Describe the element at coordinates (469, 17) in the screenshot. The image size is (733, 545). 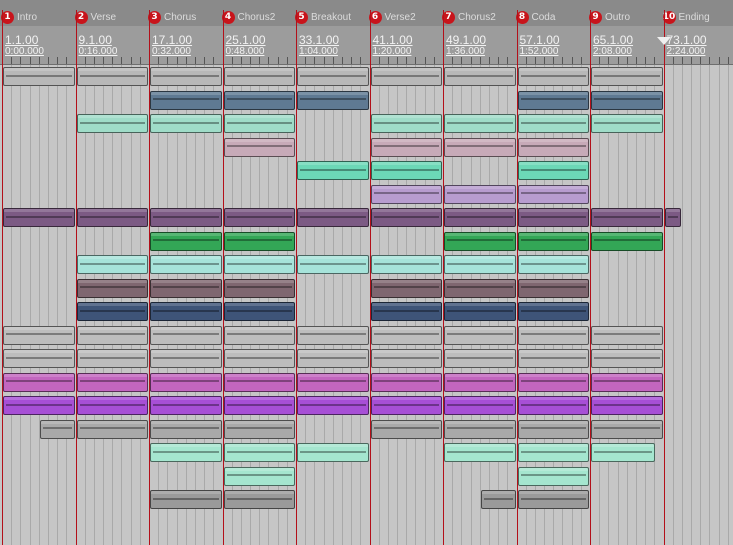
I see `marker-7: 7 Chorus2` at that location.